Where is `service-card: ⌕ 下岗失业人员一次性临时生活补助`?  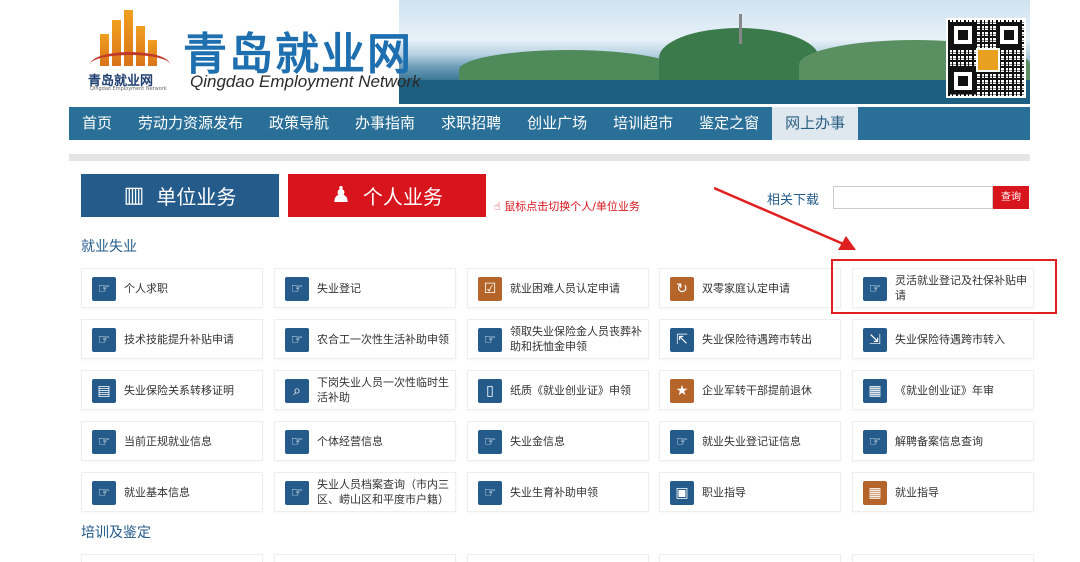 service-card: ⌕ 下岗失业人员一次性临时生活补助 is located at coordinates (365, 390).